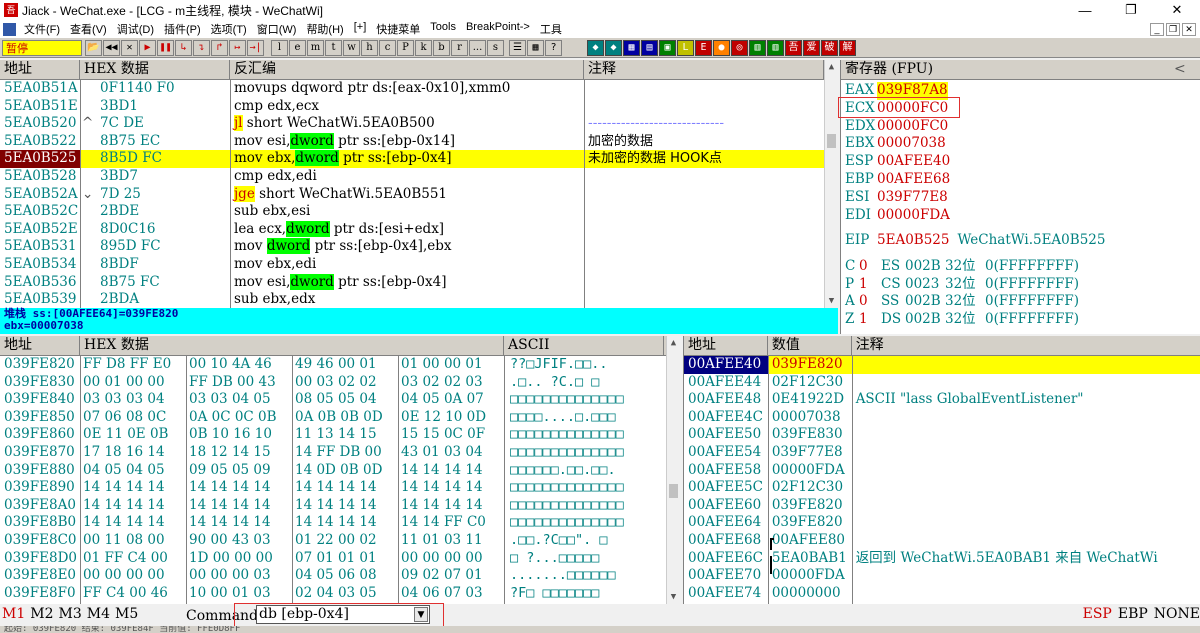 This screenshot has height=633, width=1200. I want to click on disasm-row: 5EA0B51E 3BD1 cmp edx,ecx, so click(419, 107).